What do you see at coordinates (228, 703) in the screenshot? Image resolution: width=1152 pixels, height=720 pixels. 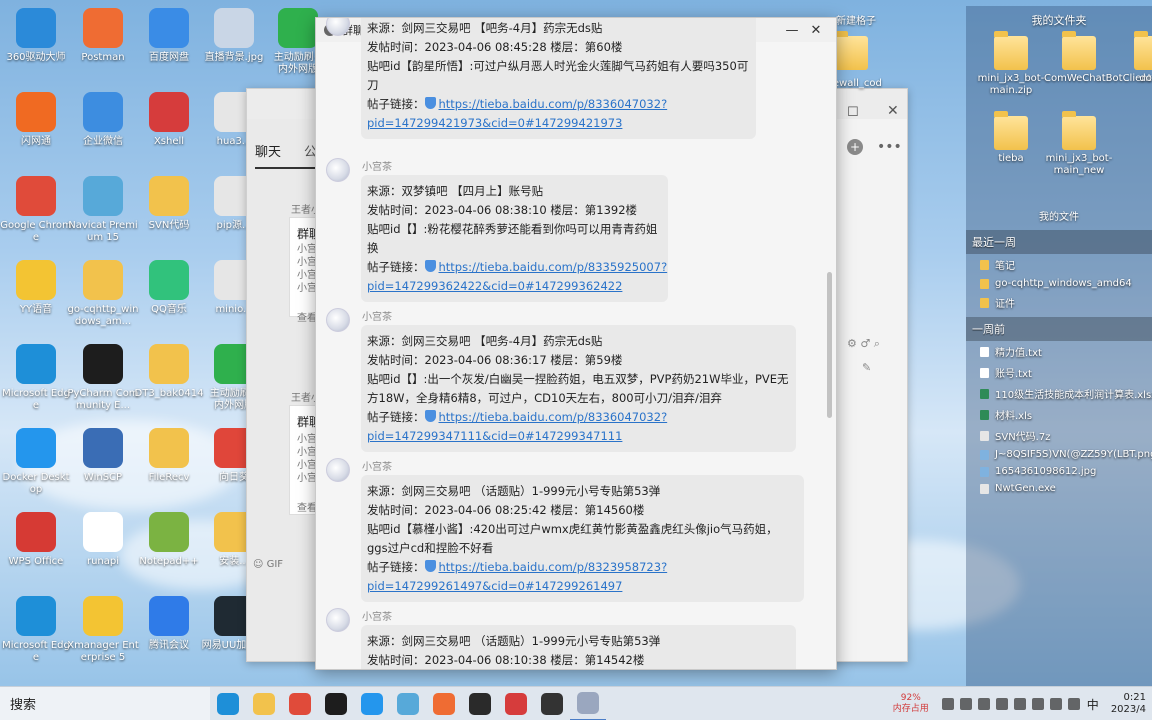 I see `taskbar-app-edge` at bounding box center [228, 703].